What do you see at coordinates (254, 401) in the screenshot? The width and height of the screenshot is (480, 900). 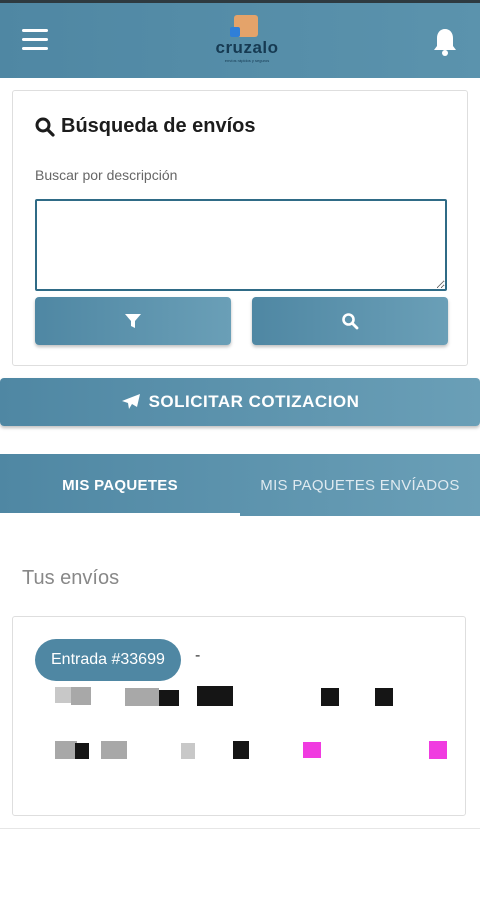 I see `request-quote-label: SOLICITAR COTIZACION` at bounding box center [254, 401].